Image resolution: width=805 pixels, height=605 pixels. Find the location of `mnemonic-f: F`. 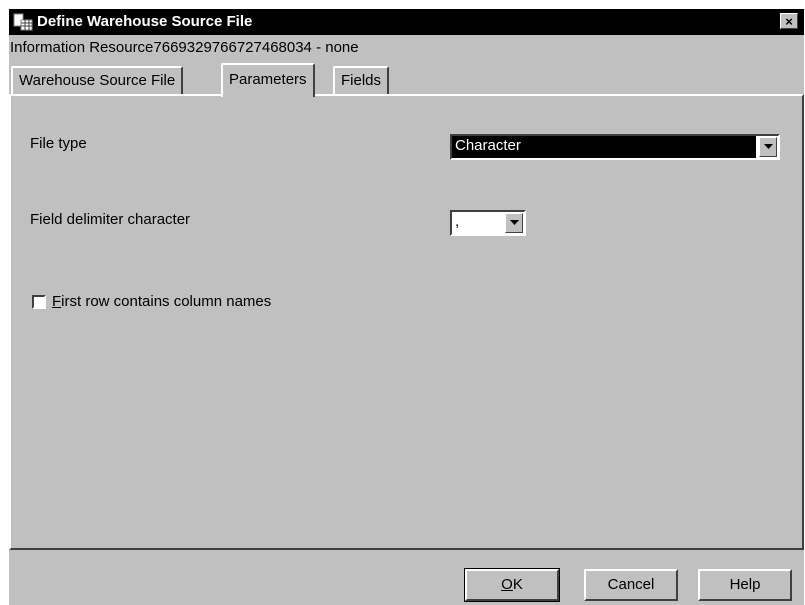

mnemonic-f: F is located at coordinates (57, 301).